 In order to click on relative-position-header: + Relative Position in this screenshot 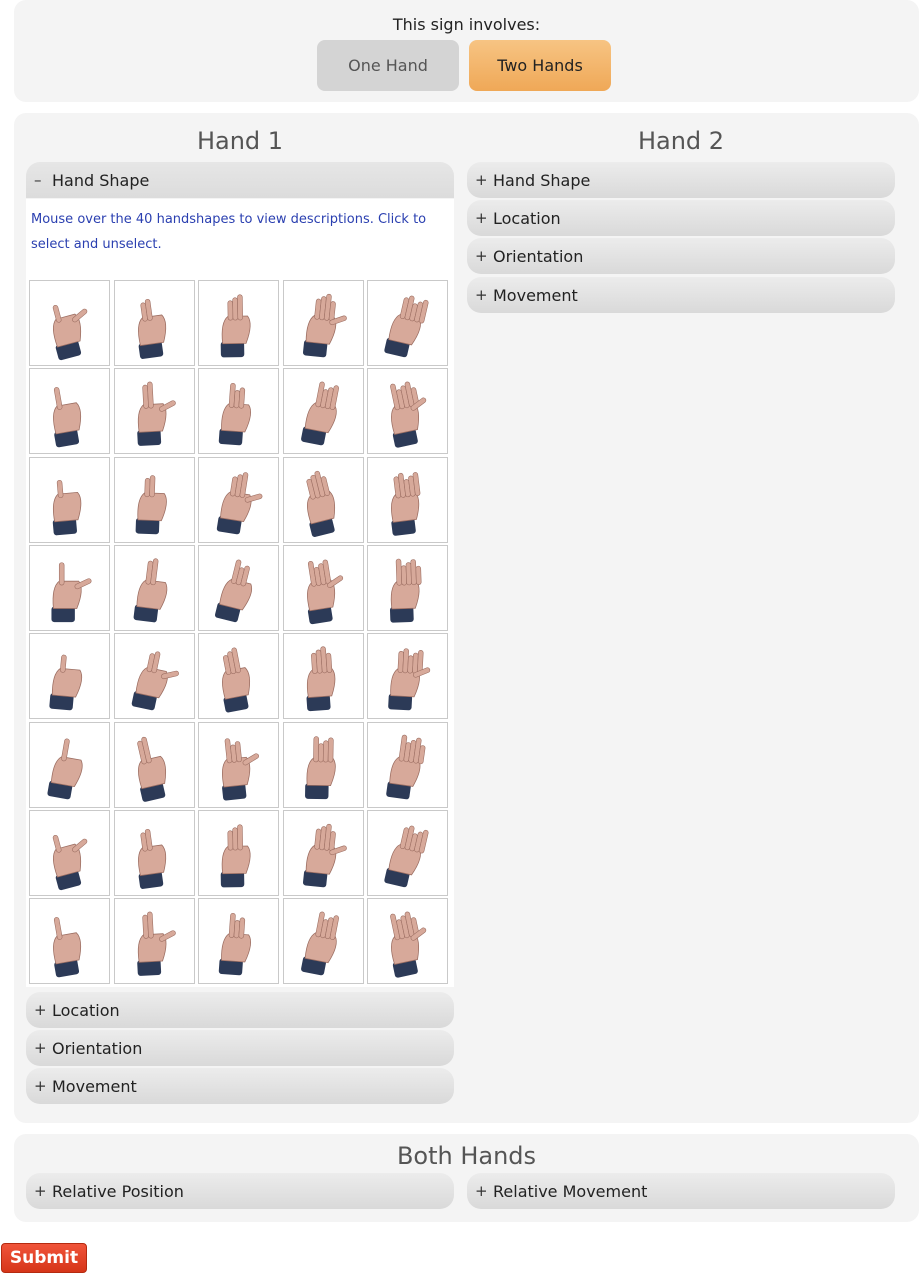, I will do `click(240, 1191)`.